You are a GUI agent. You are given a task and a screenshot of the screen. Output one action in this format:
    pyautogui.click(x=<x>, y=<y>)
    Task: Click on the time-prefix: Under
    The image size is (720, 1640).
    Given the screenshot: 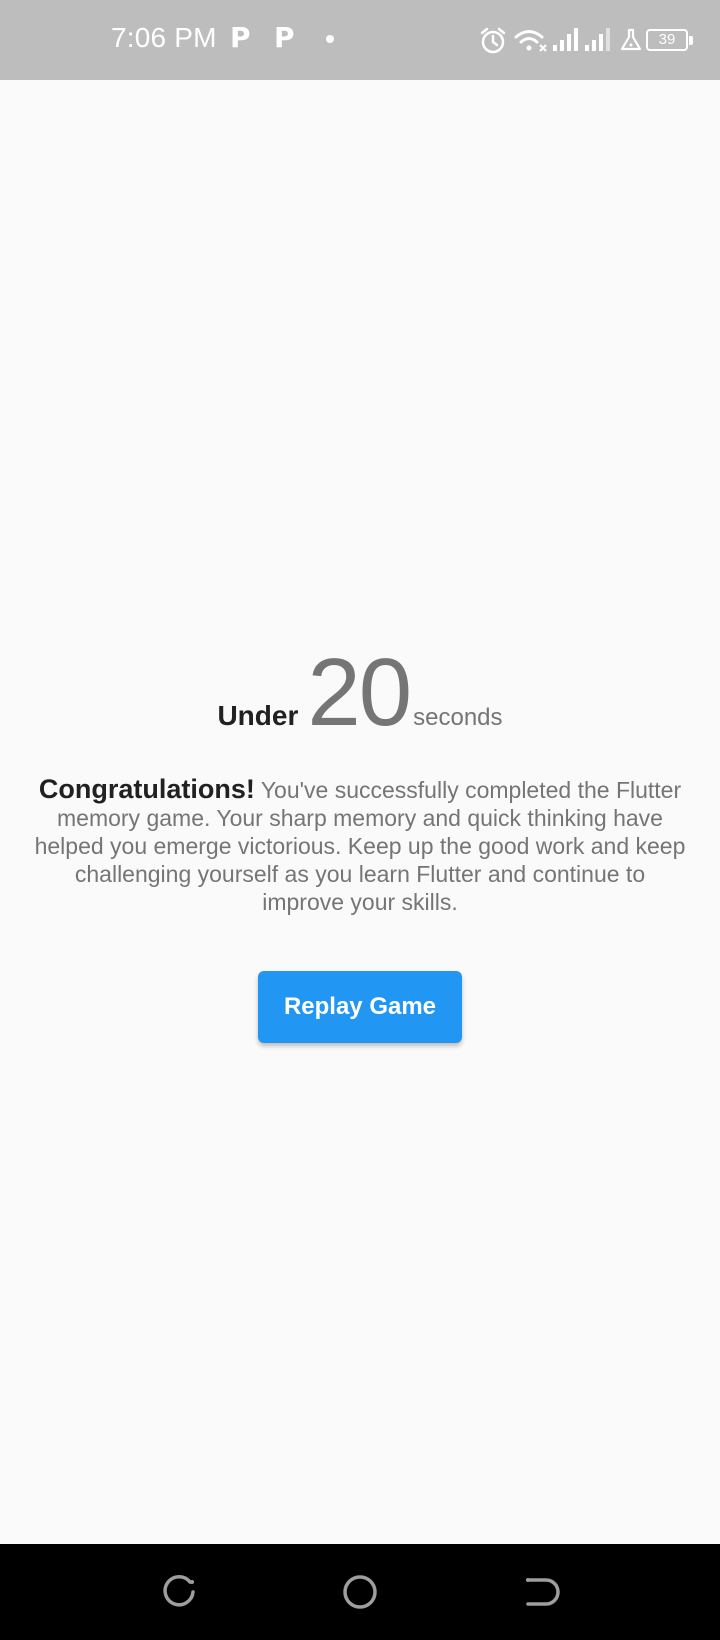 What is the action you would take?
    pyautogui.click(x=258, y=715)
    